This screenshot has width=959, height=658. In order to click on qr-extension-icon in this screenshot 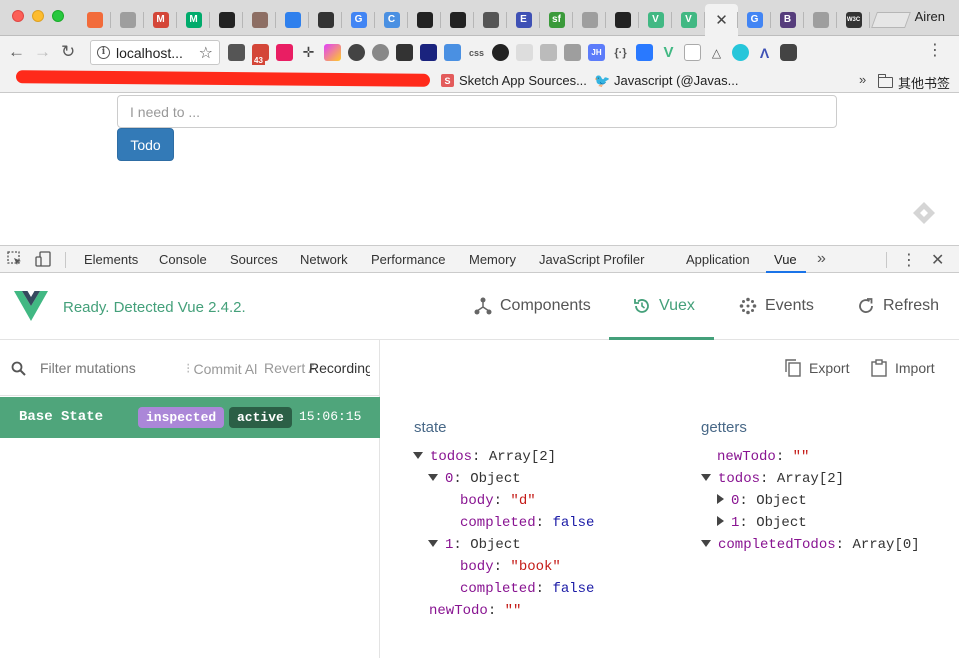, I will do `click(236, 52)`.